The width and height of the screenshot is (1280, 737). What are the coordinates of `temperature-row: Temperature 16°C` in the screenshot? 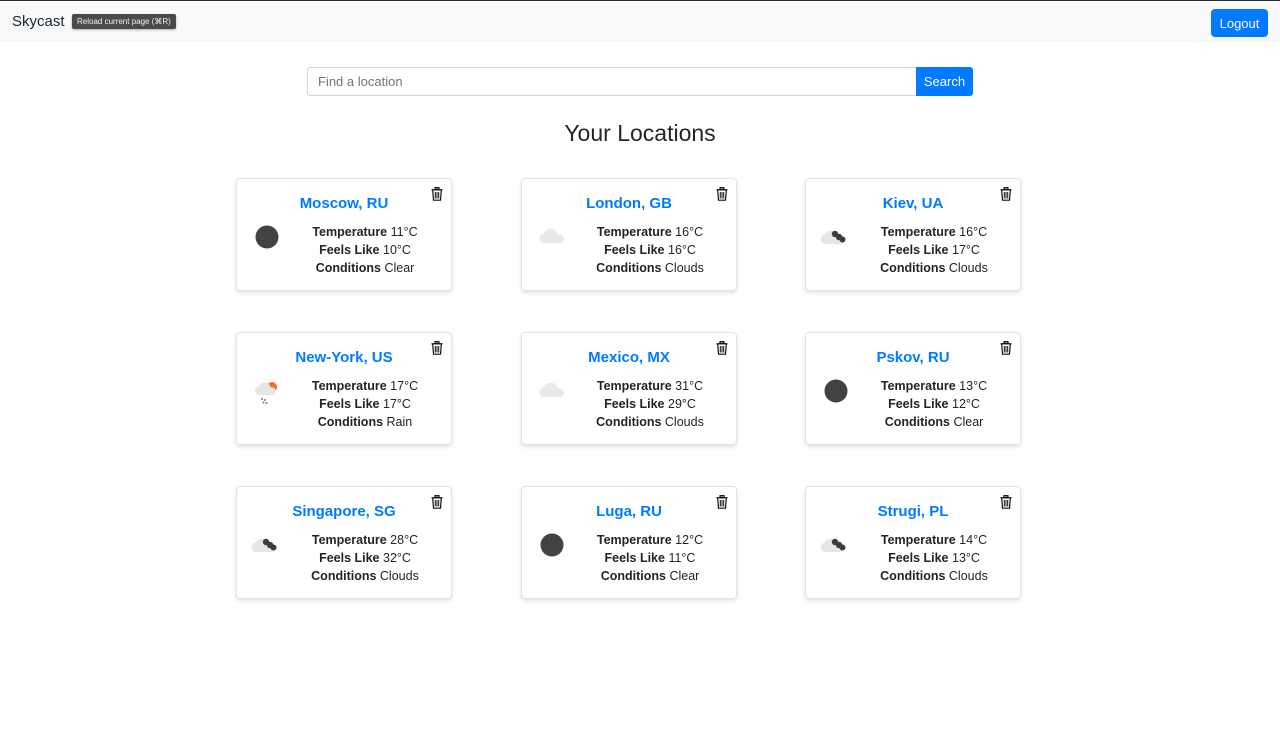 It's located at (934, 232).